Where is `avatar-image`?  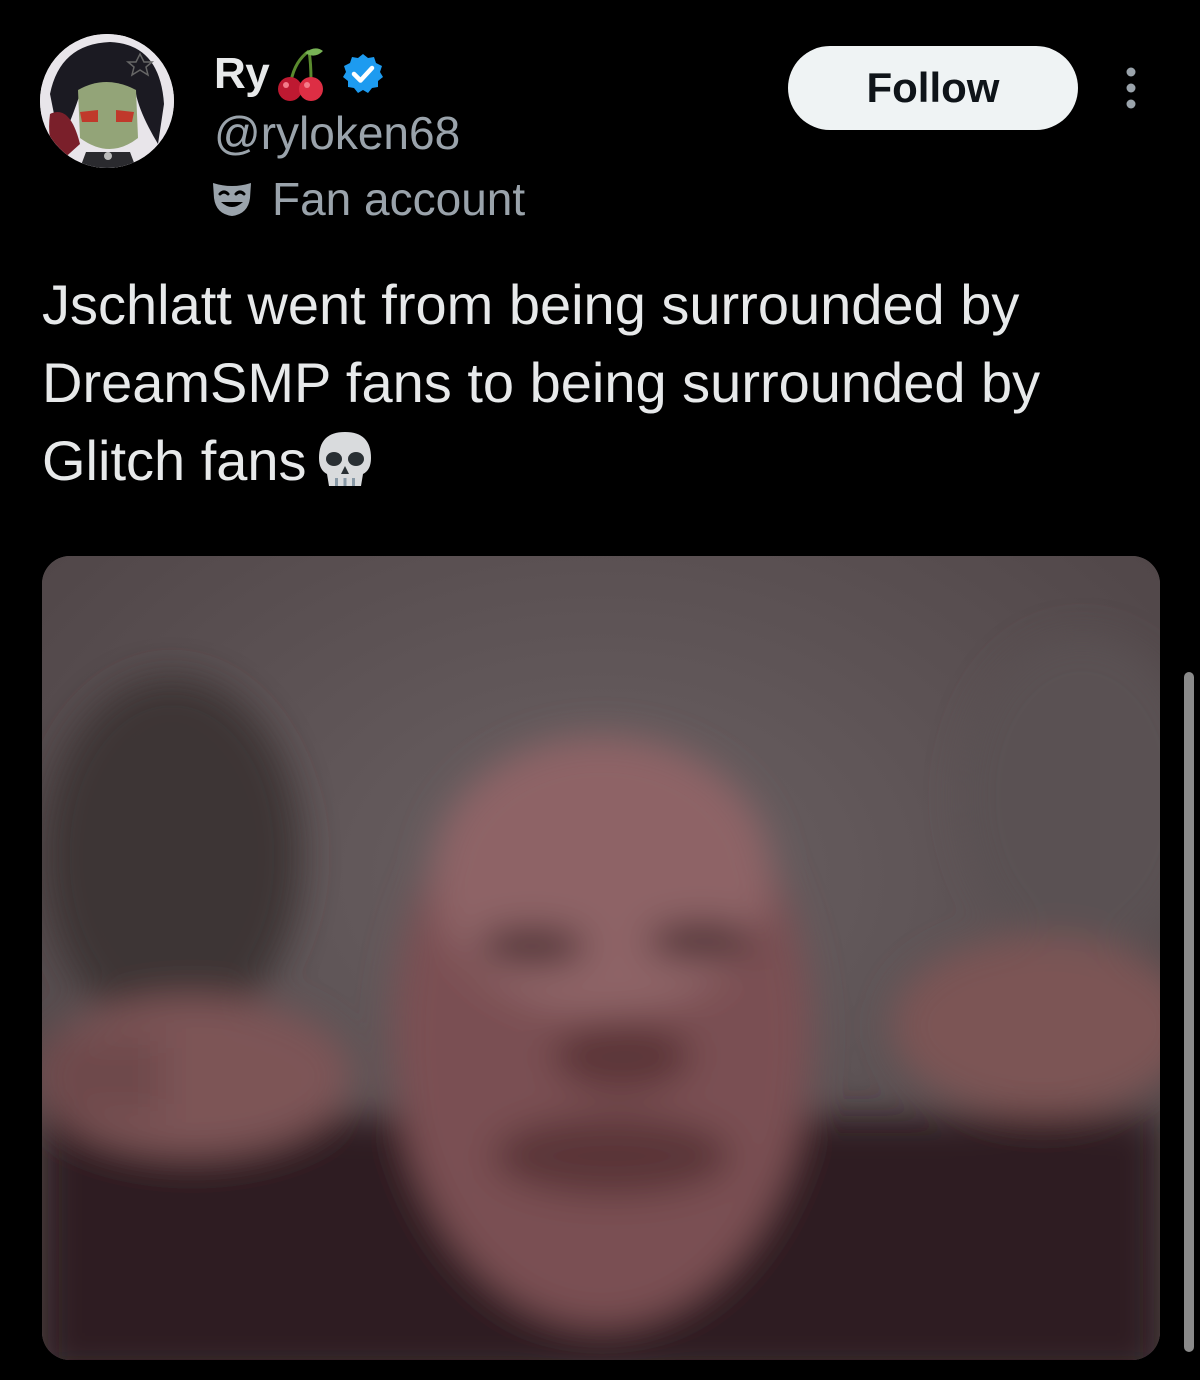
avatar-image is located at coordinates (107, 101).